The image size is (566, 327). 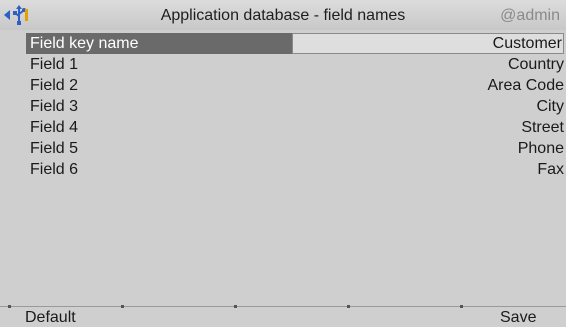 I want to click on field-value: Street, so click(x=542, y=127).